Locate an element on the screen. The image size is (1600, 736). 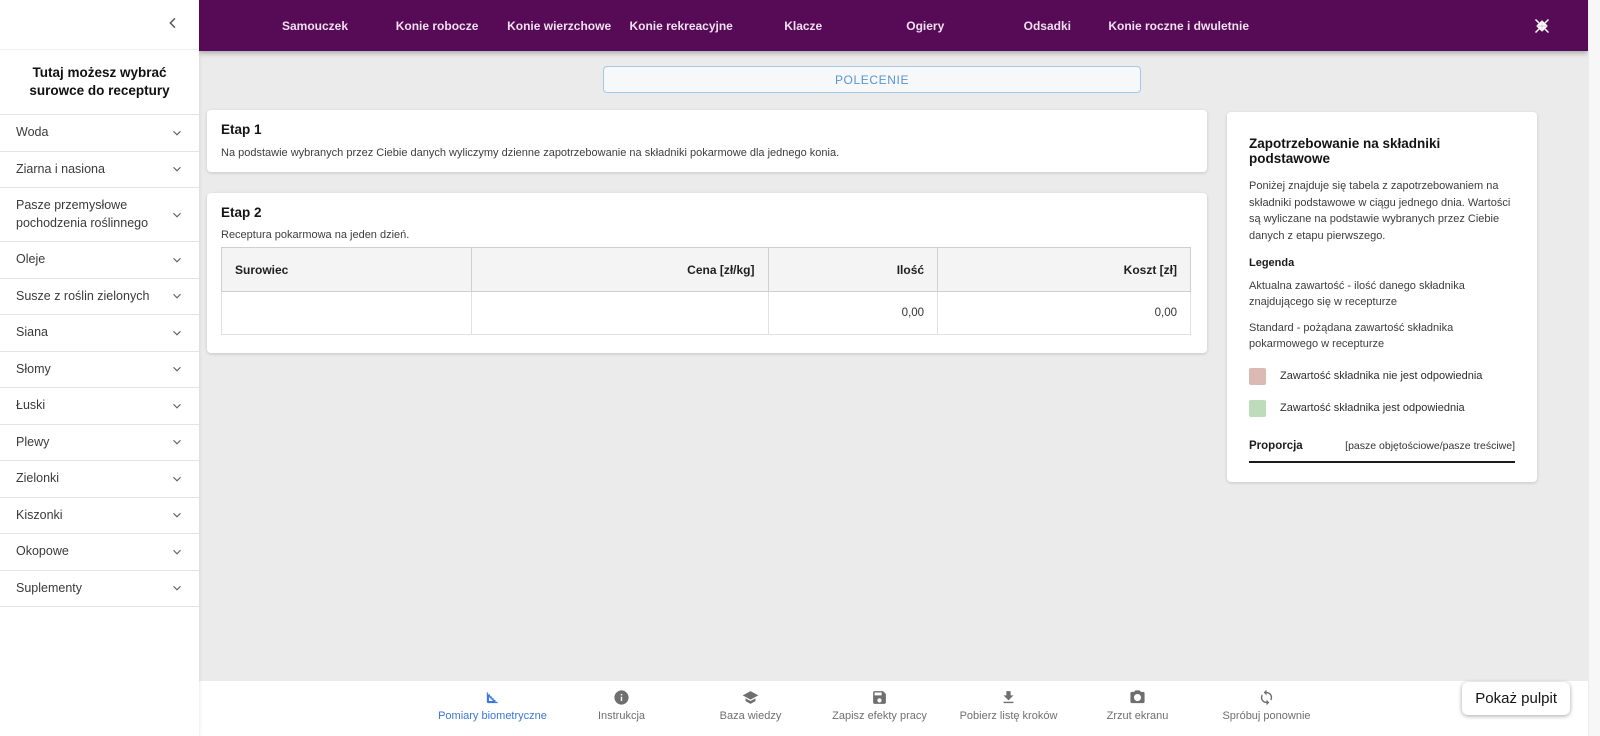
toolbar-item-label: Zrzut ekranu is located at coordinates (1137, 716).